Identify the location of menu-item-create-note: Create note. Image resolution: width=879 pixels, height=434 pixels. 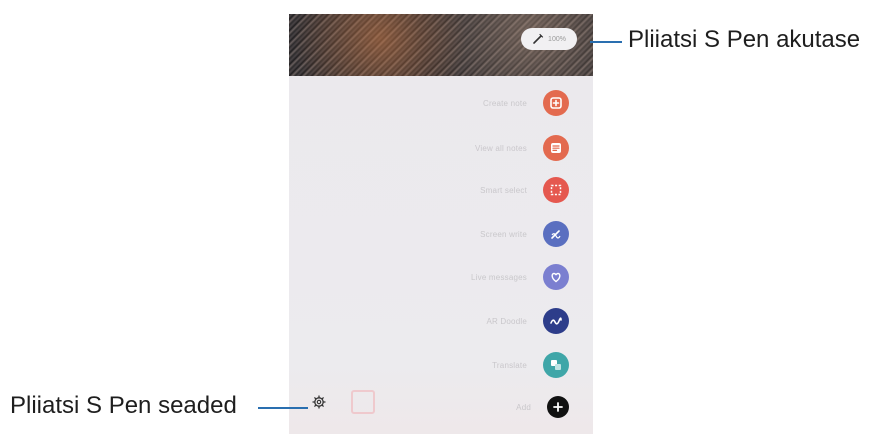
(526, 103).